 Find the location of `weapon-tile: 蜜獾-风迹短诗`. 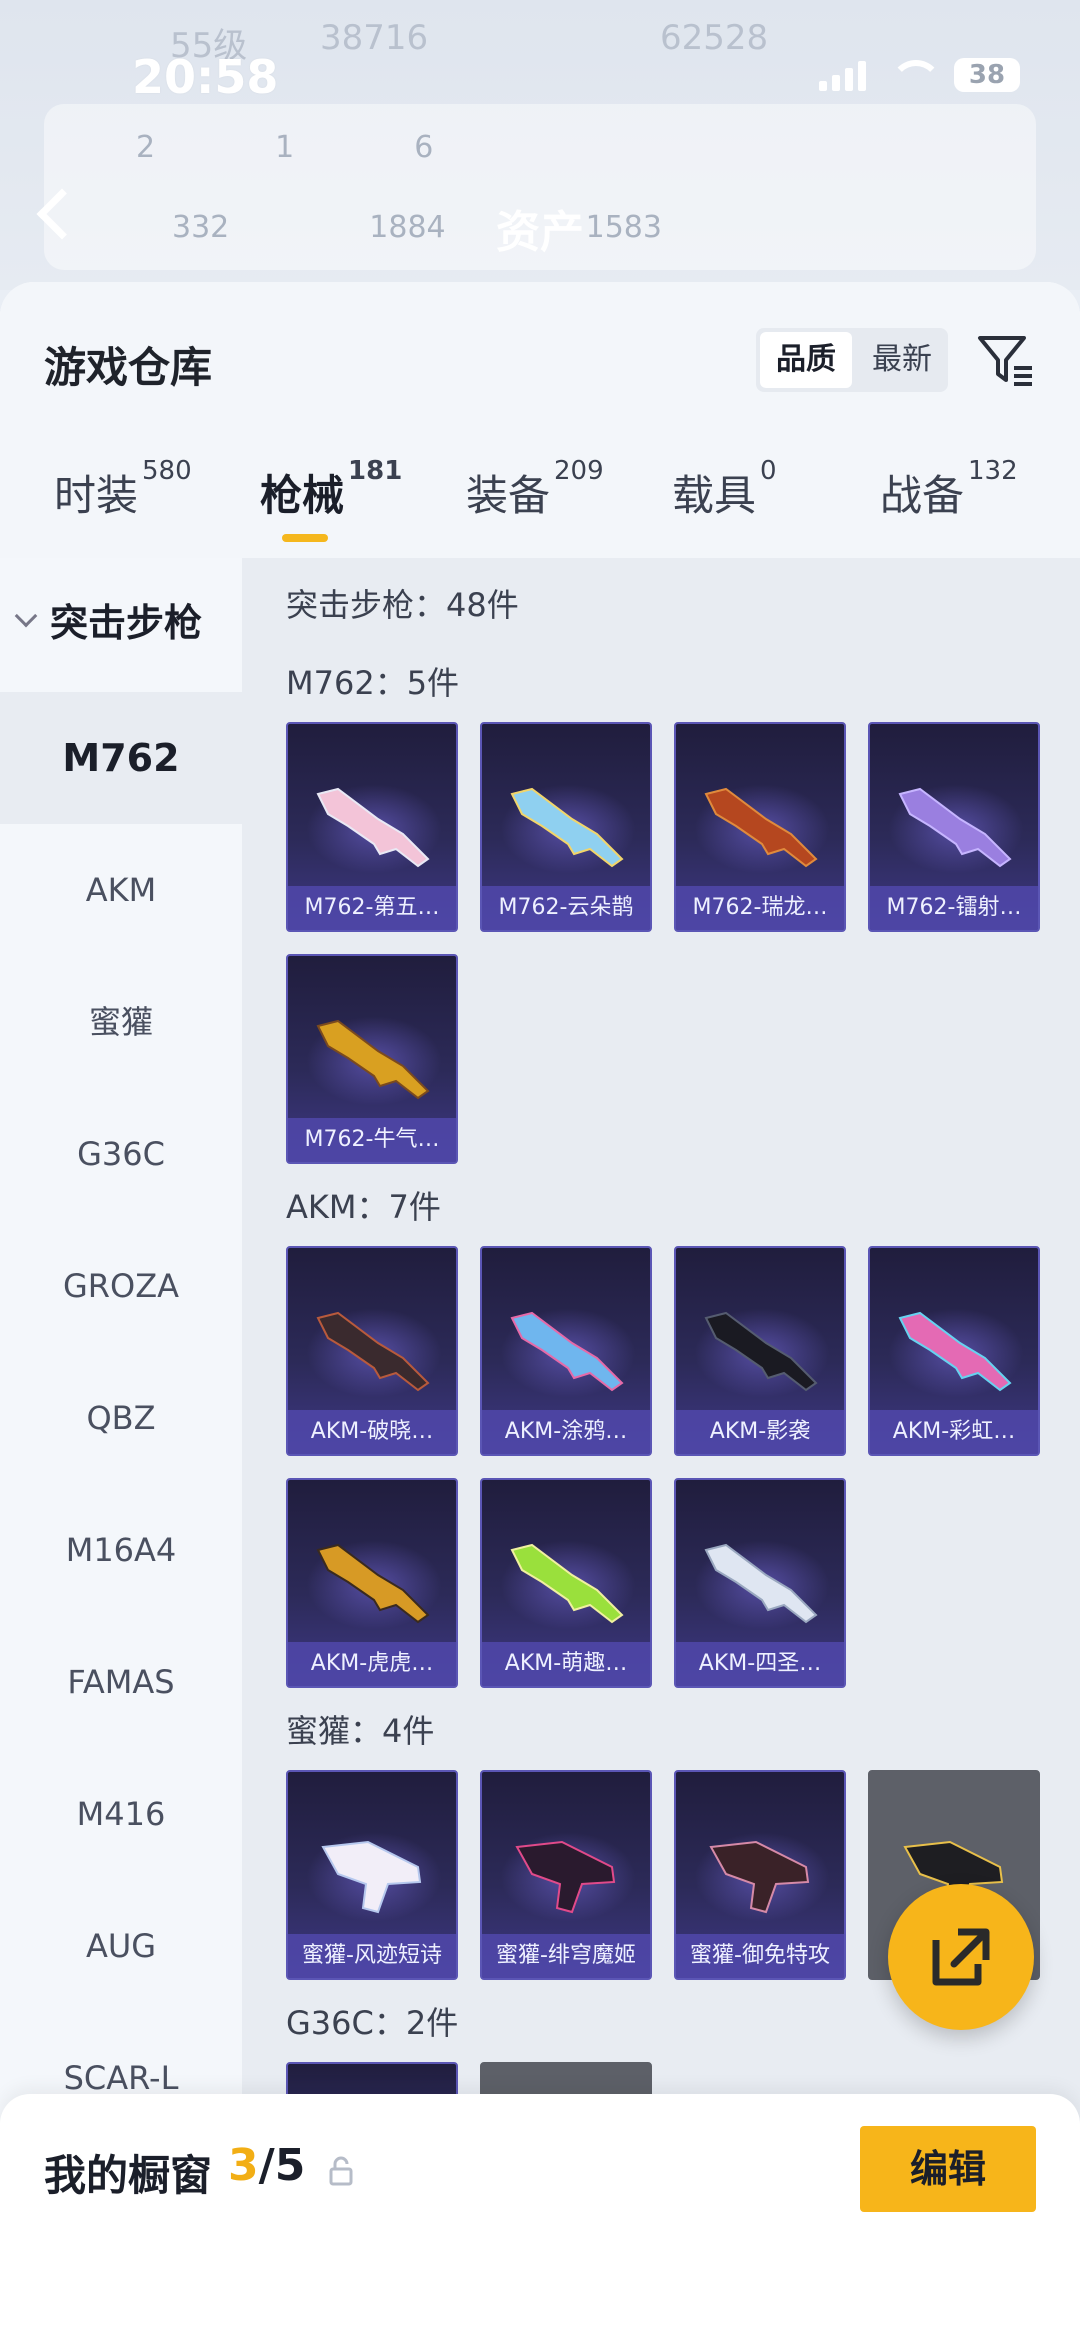

weapon-tile: 蜜獾-风迹短诗 is located at coordinates (372, 1875).